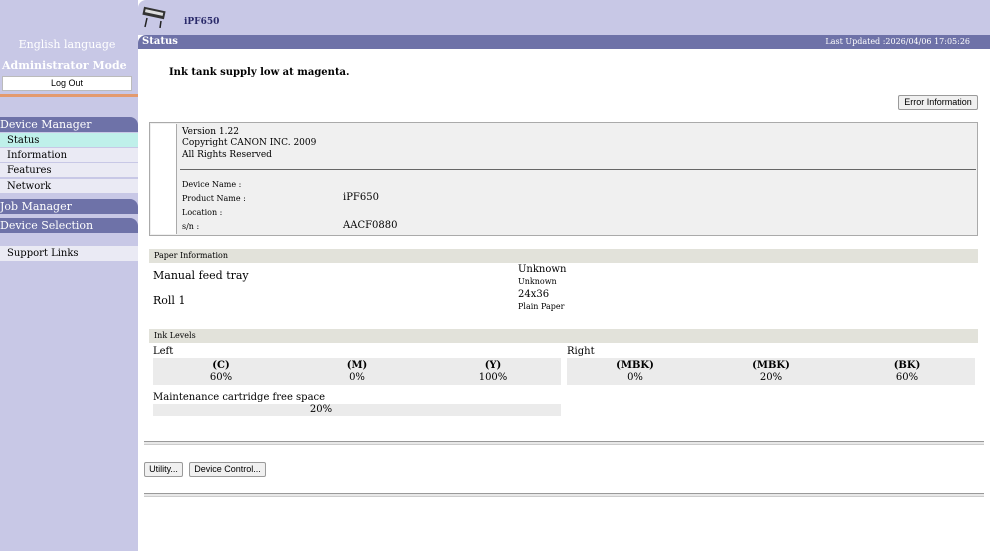 This screenshot has width=1000, height=551. Describe the element at coordinates (164, 179) in the screenshot. I see `info-panel-margin` at that location.